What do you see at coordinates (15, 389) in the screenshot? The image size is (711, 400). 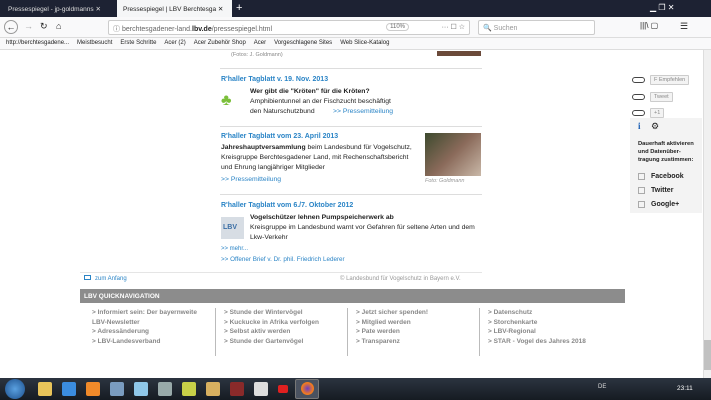 I see `start-button` at bounding box center [15, 389].